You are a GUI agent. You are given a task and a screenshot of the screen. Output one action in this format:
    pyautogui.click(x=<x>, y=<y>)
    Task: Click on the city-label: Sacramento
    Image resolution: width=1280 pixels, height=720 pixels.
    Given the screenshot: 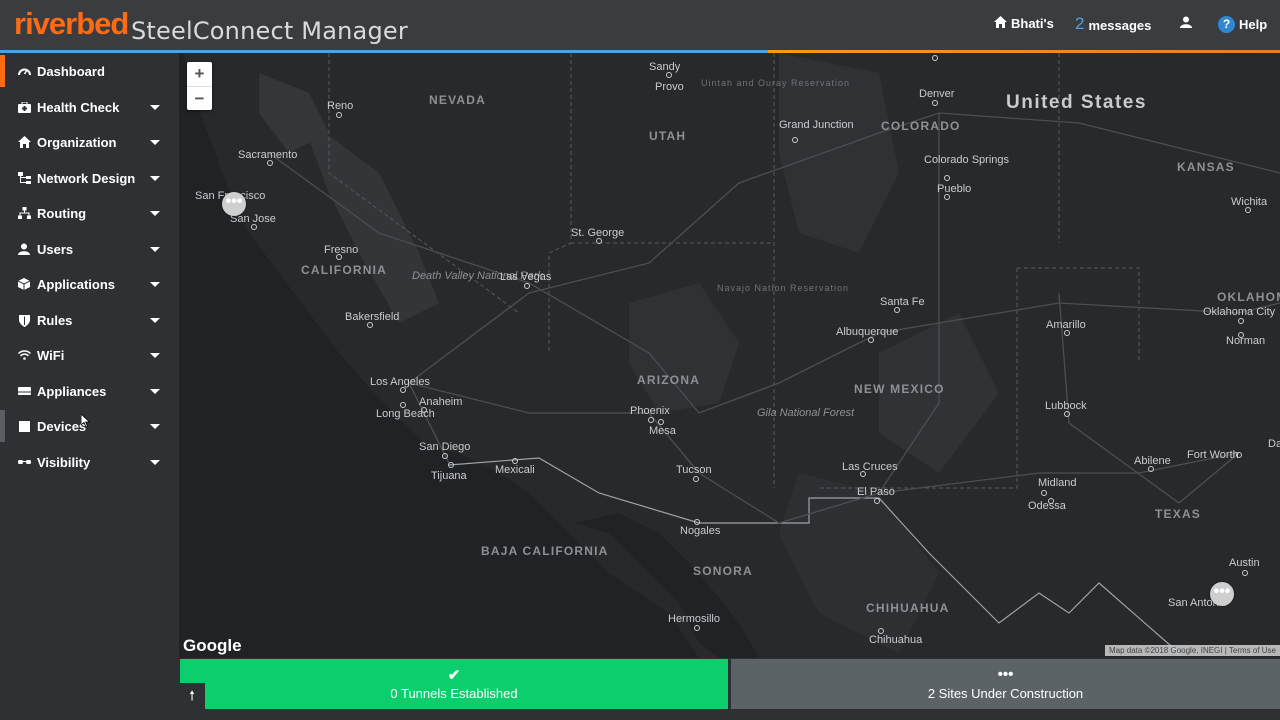 What is the action you would take?
    pyautogui.click(x=267, y=155)
    